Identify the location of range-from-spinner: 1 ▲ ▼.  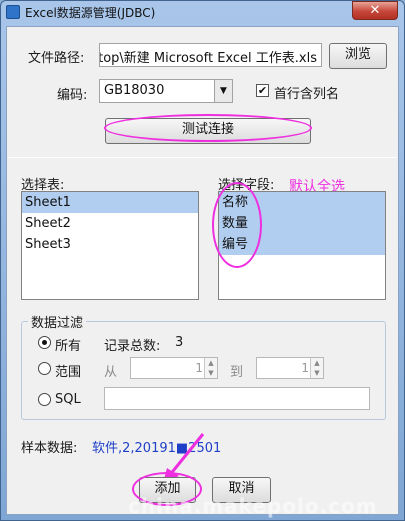
(174, 368).